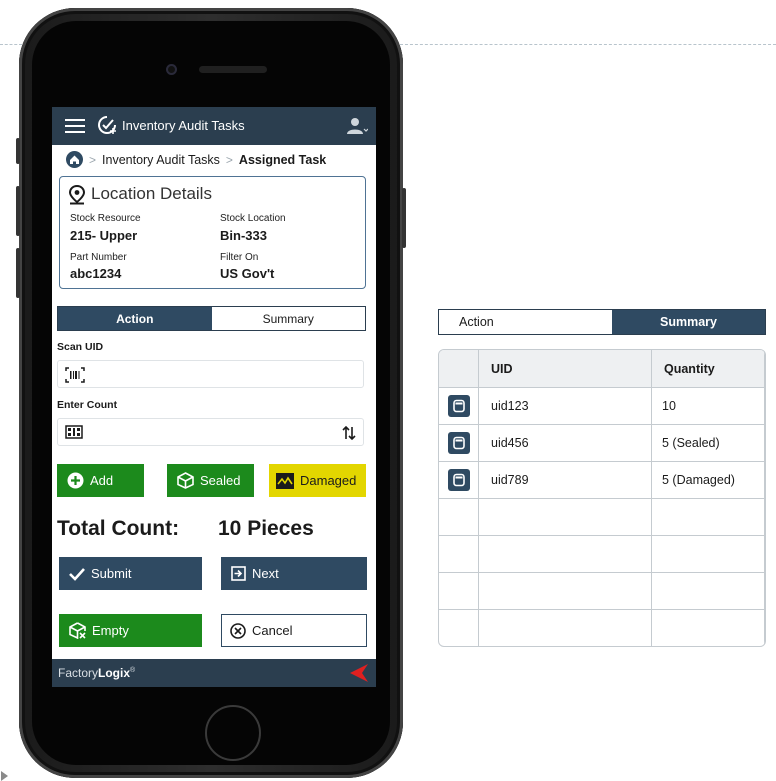  Describe the element at coordinates (220, 480) in the screenshot. I see `sealed-button-label: Sealed` at that location.